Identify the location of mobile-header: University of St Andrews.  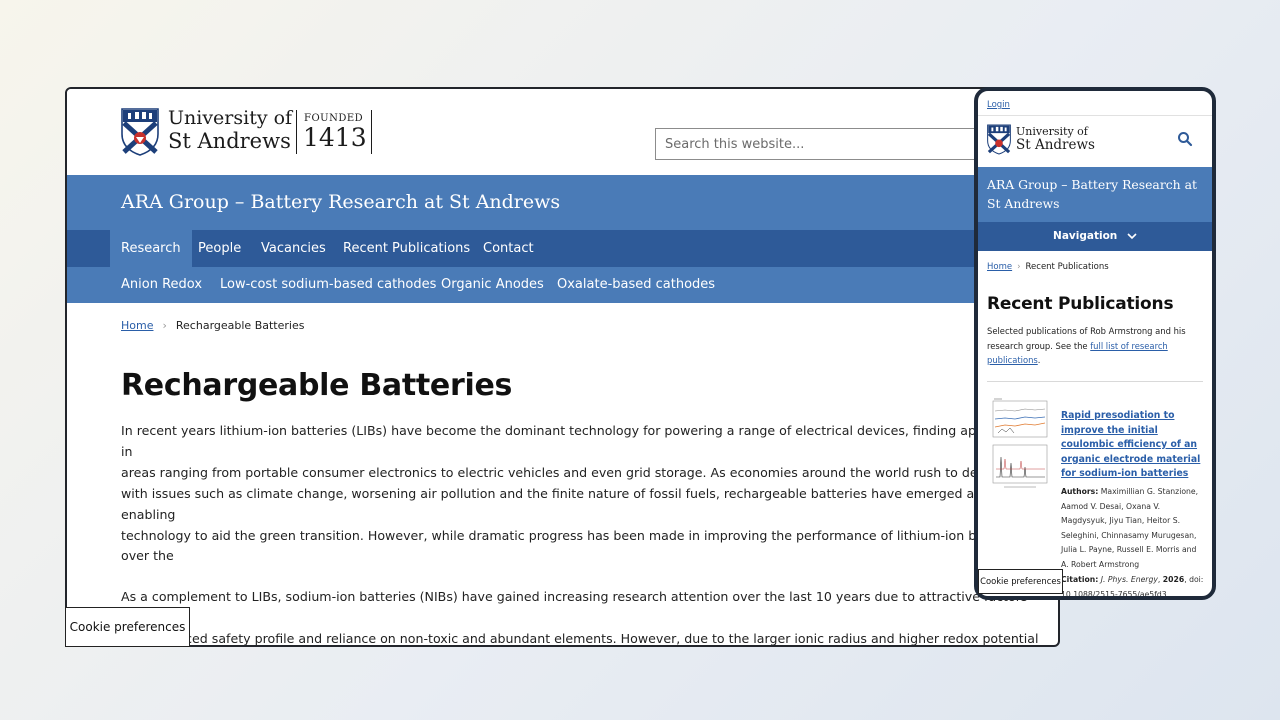
(1095, 141).